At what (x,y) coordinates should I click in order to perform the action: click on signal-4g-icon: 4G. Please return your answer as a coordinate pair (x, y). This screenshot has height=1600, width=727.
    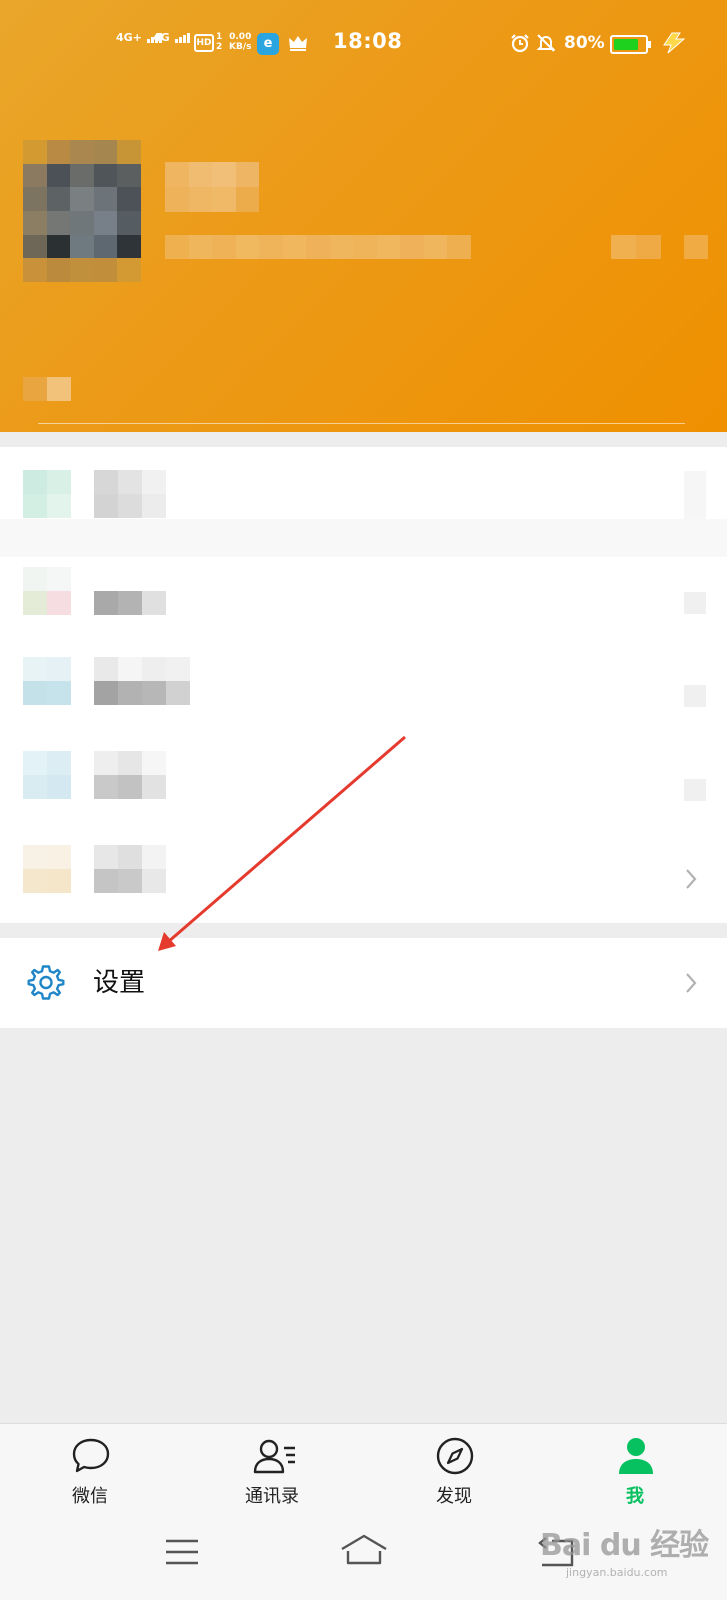
    Looking at the image, I should click on (172, 37).